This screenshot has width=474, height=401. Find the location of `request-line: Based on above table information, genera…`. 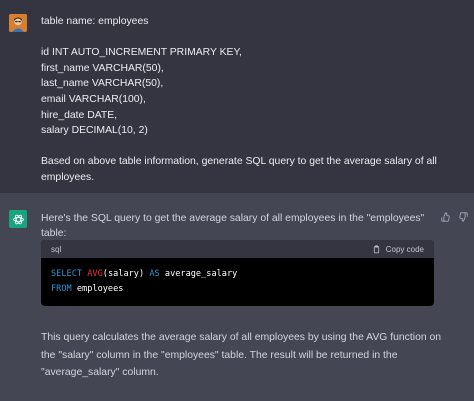

request-line: Based on above table information, genera… is located at coordinates (239, 162).